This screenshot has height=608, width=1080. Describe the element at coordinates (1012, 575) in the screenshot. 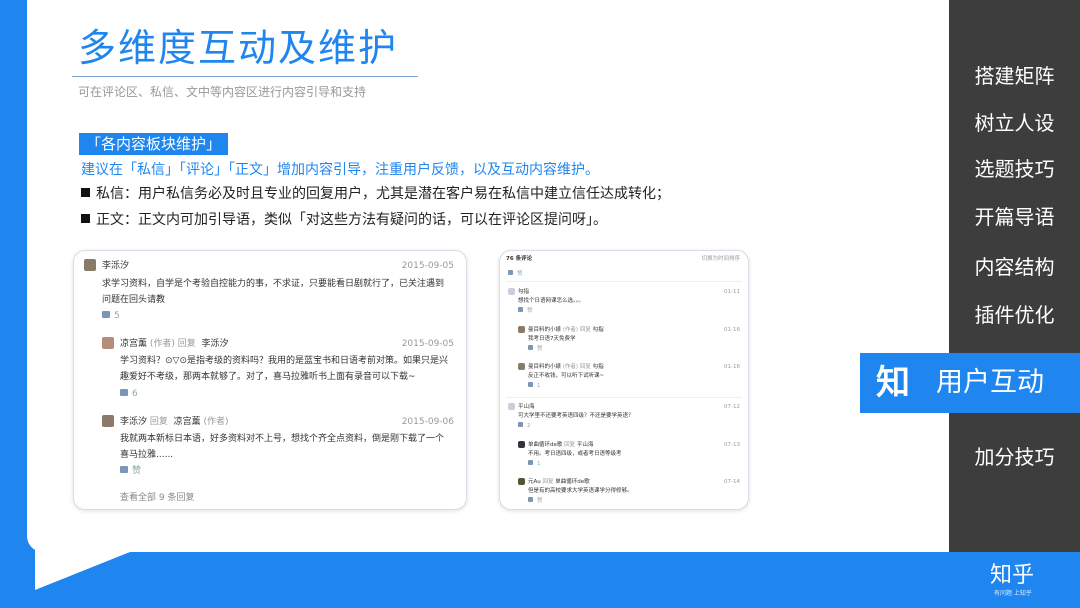

I see `zhihu-logo: 知乎` at that location.